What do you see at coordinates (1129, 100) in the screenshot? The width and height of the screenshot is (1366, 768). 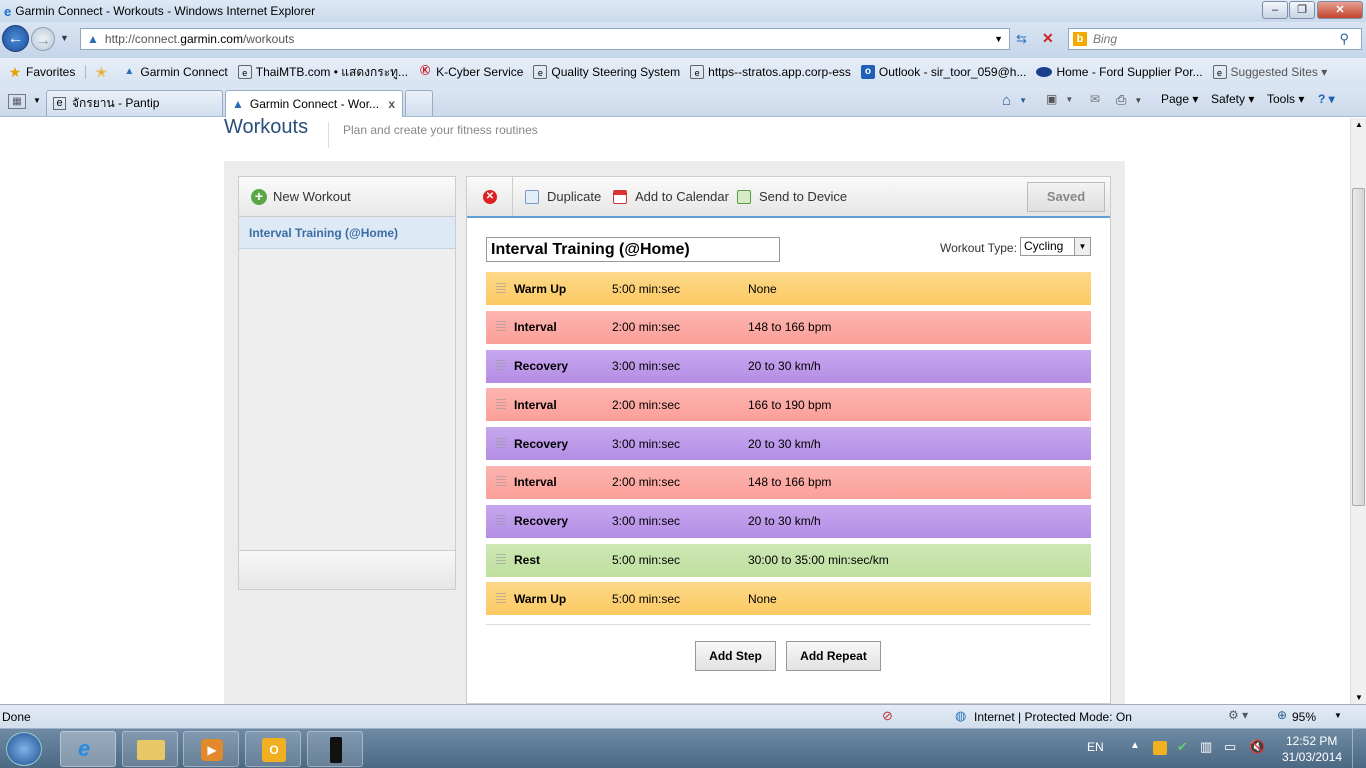 I see `print-icon: ⎙ ▼` at bounding box center [1129, 100].